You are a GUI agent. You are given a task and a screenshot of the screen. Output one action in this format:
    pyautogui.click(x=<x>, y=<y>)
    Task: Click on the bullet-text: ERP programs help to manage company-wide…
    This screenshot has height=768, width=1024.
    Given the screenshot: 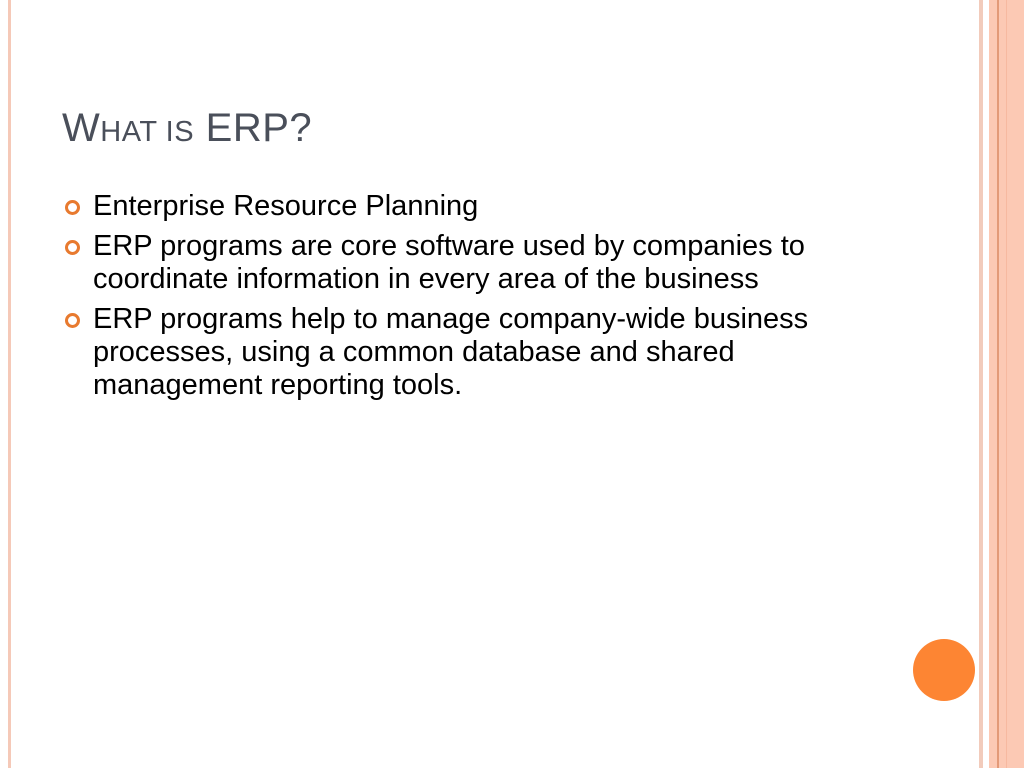 What is the action you would take?
    pyautogui.click(x=451, y=352)
    